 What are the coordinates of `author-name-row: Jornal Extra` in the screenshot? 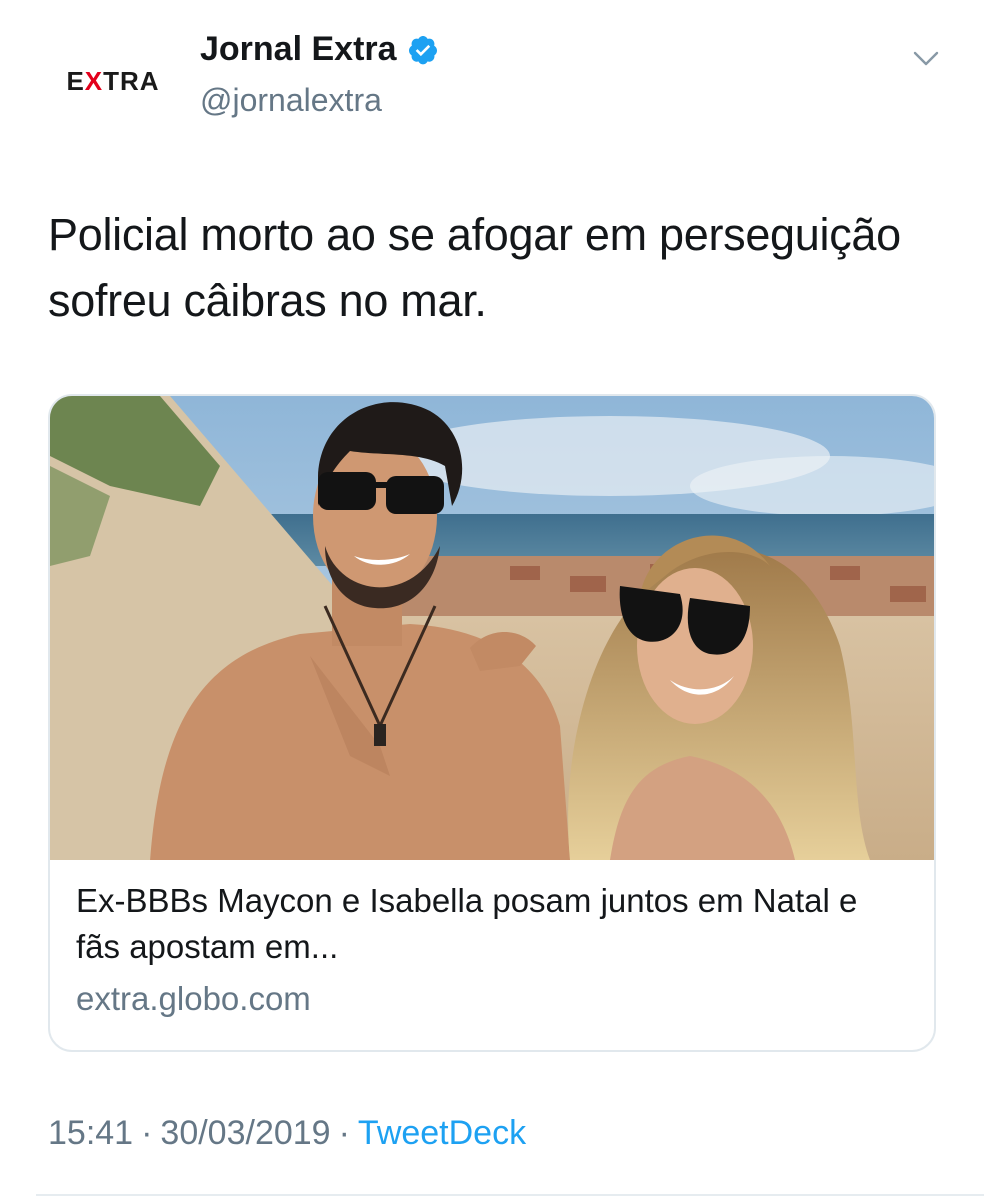 It's located at (319, 49).